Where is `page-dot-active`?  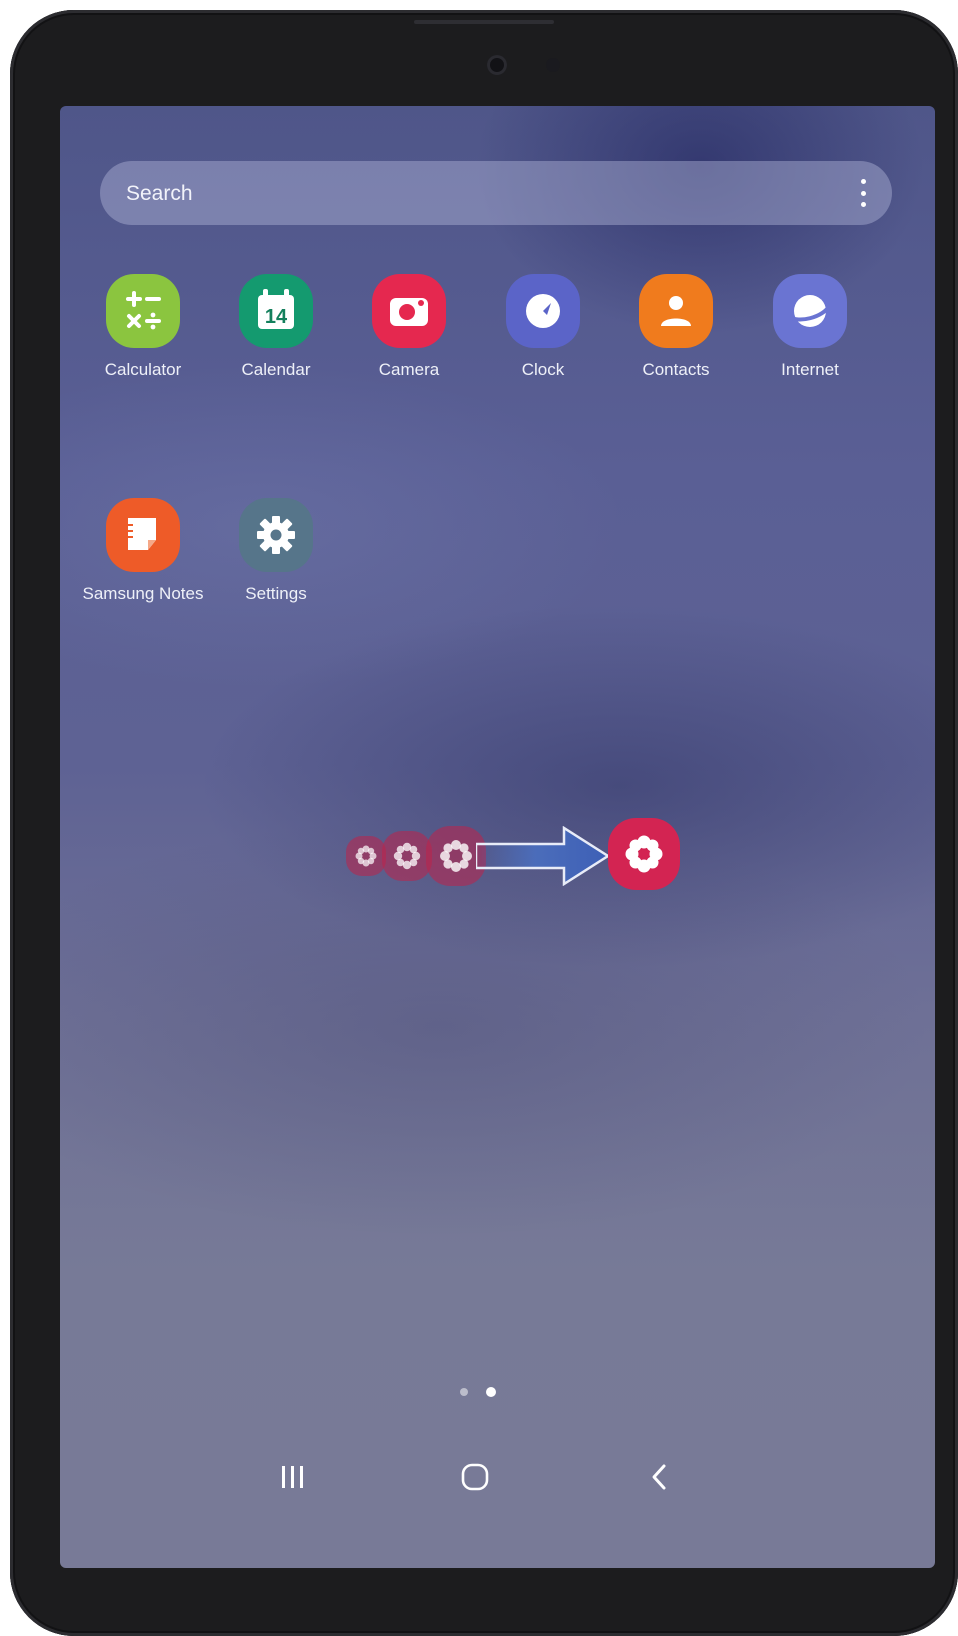
page-dot-active is located at coordinates (491, 1392).